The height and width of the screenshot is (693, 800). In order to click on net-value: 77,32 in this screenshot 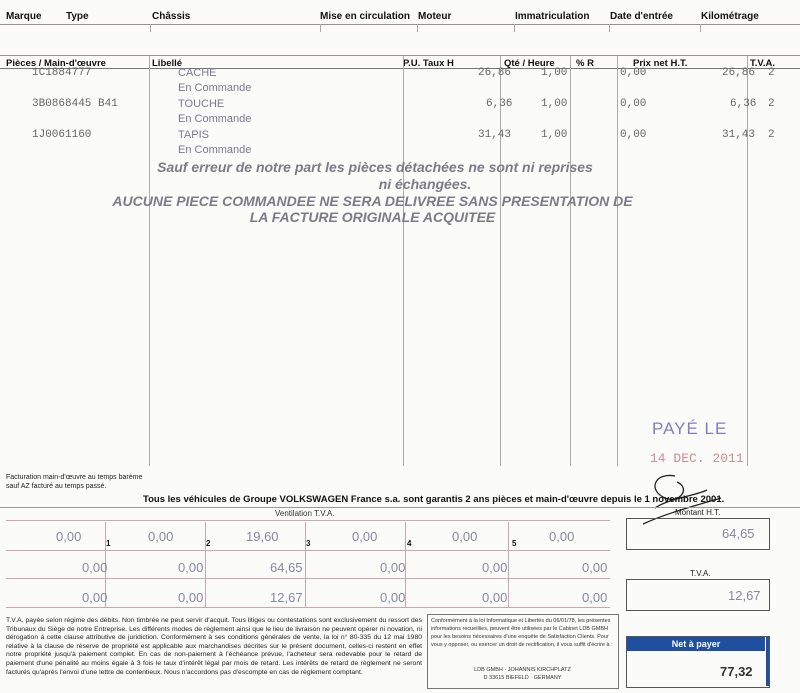, I will do `click(736, 671)`.